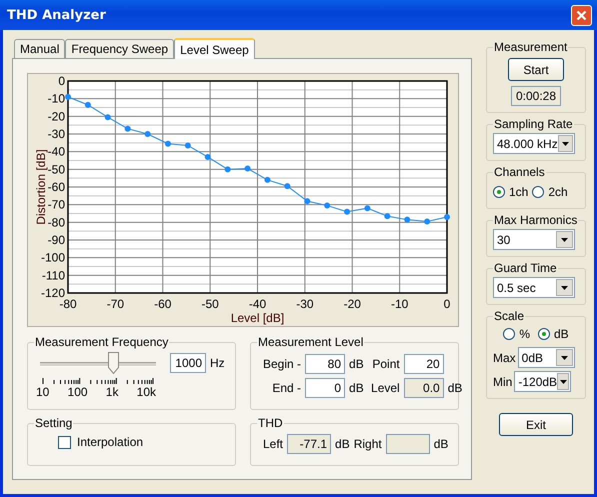 This screenshot has height=497, width=597. Describe the element at coordinates (54, 423) in the screenshot. I see `group-title: Setting` at that location.